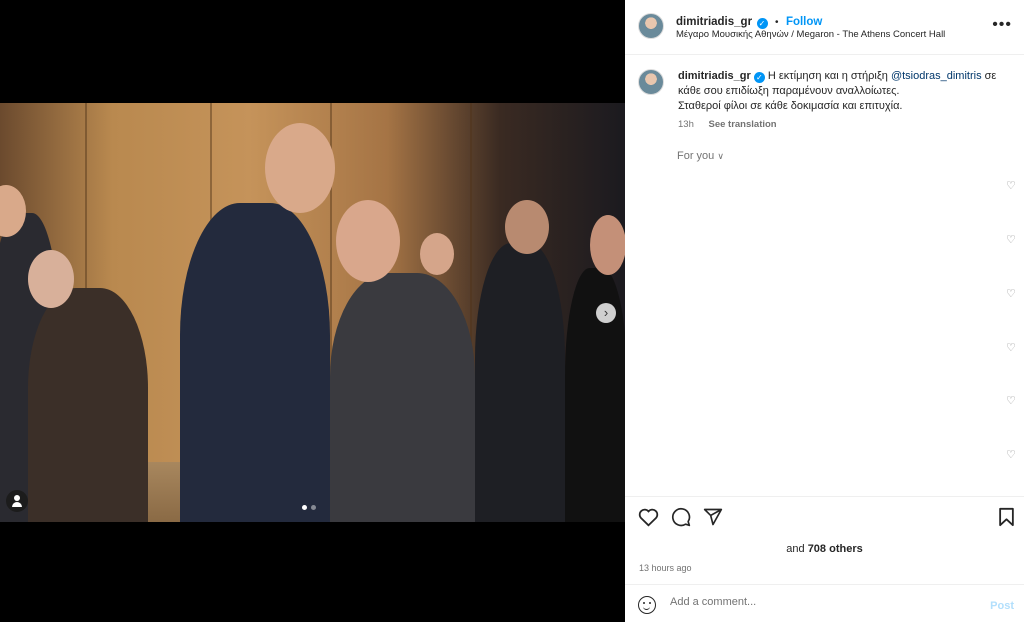 The image size is (1024, 622). Describe the element at coordinates (665, 568) in the screenshot. I see `post-timestamp: 13 hours ago` at that location.